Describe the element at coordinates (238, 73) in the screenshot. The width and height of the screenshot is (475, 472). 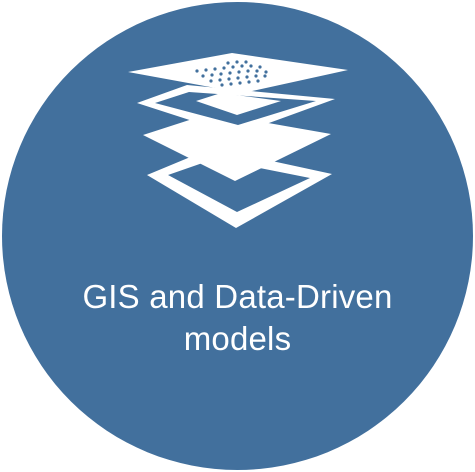
I see `layer-top` at that location.